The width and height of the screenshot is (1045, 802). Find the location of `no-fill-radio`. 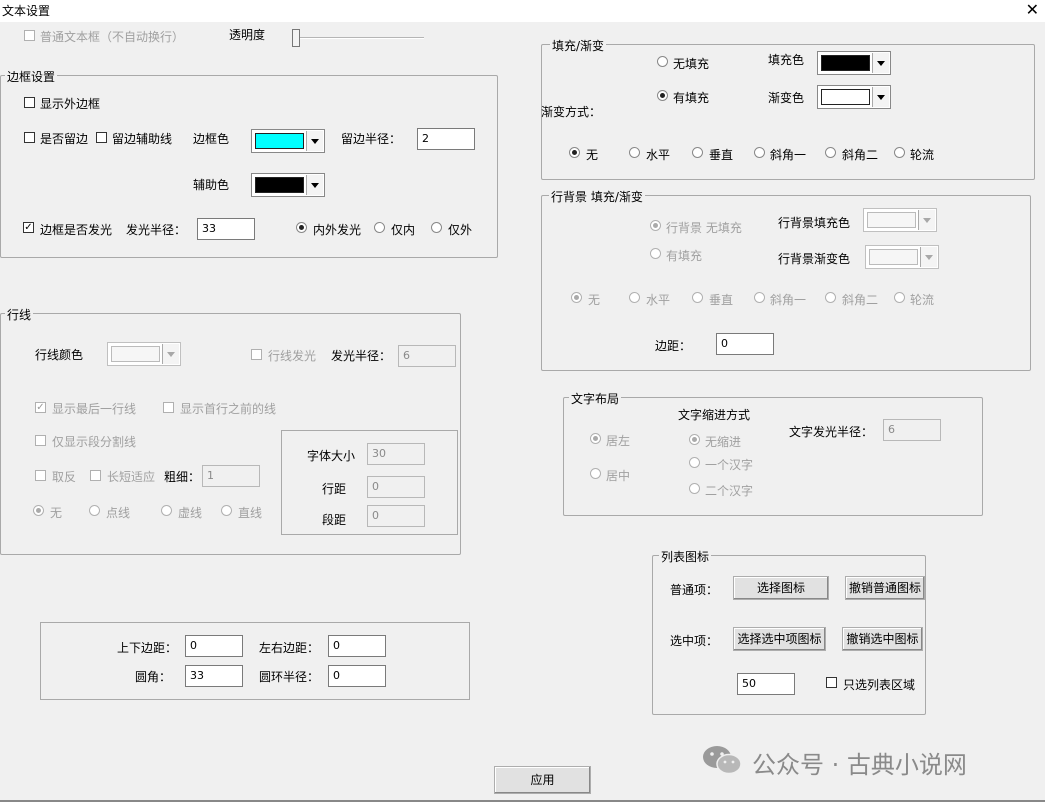

no-fill-radio is located at coordinates (662, 61).